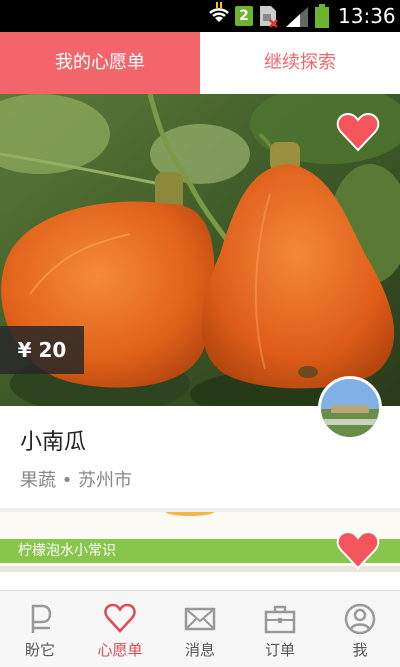 Image resolution: width=400 pixels, height=667 pixels. Describe the element at coordinates (244, 16) in the screenshot. I see `notification-count-badge: 2` at that location.